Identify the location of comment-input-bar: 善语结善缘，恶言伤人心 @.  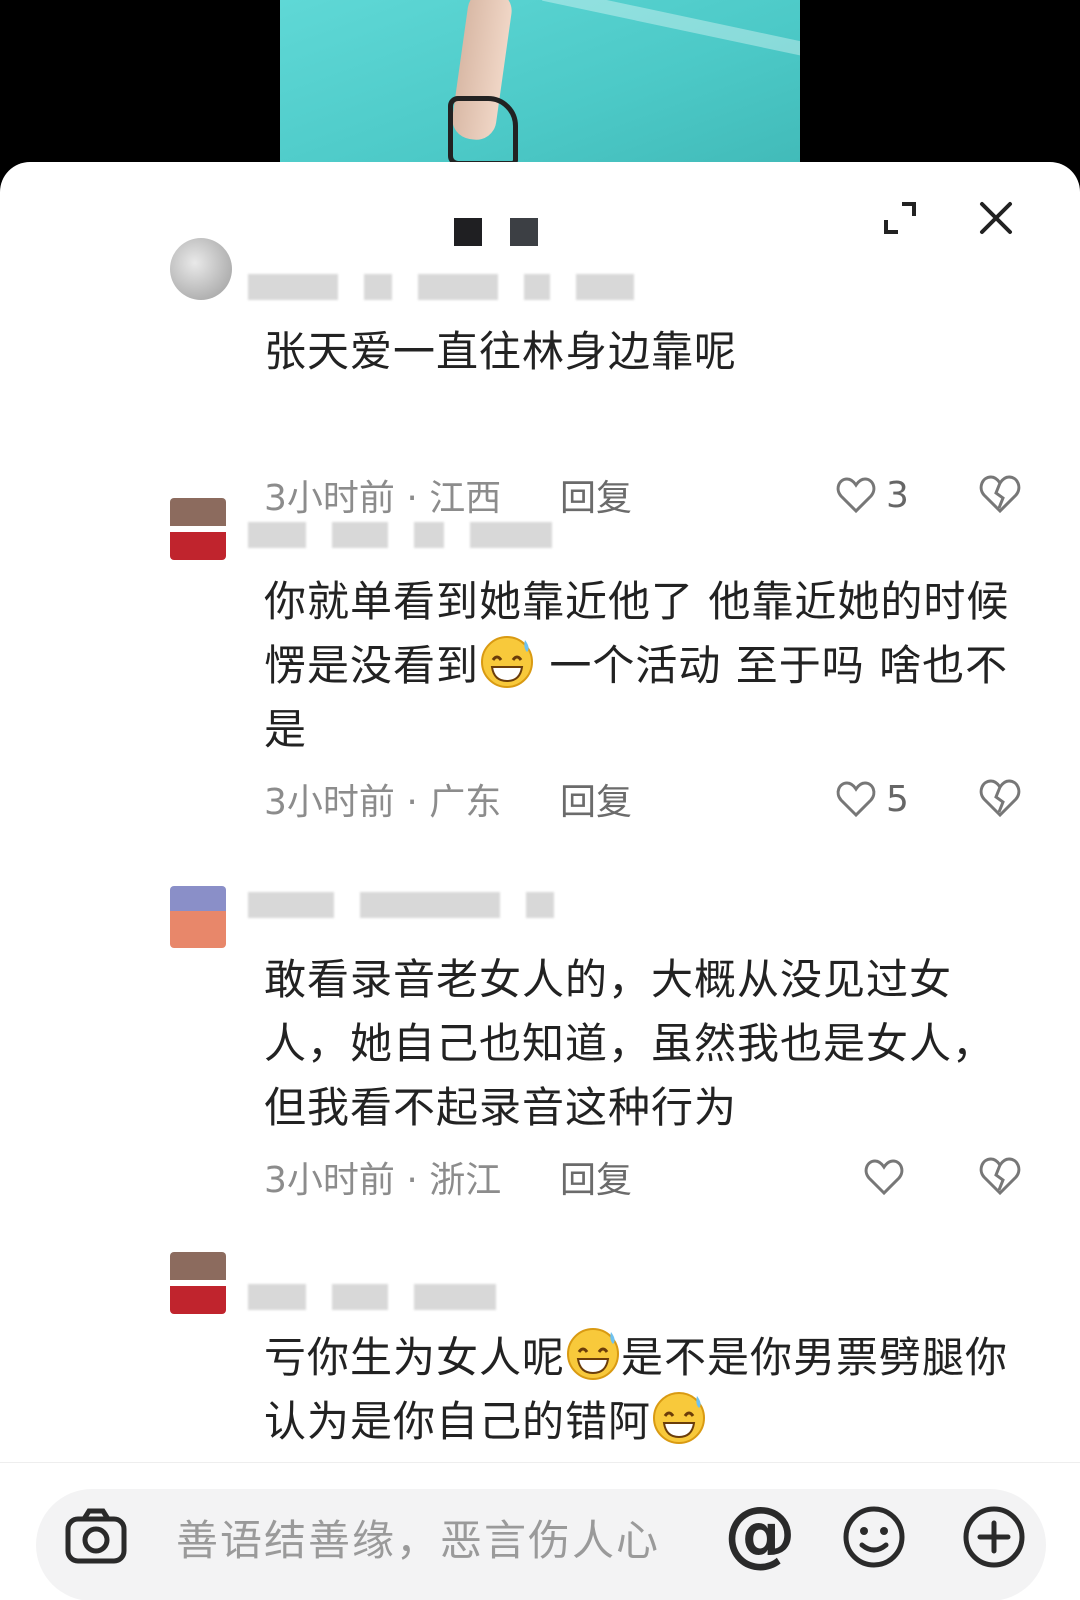
(540, 1531).